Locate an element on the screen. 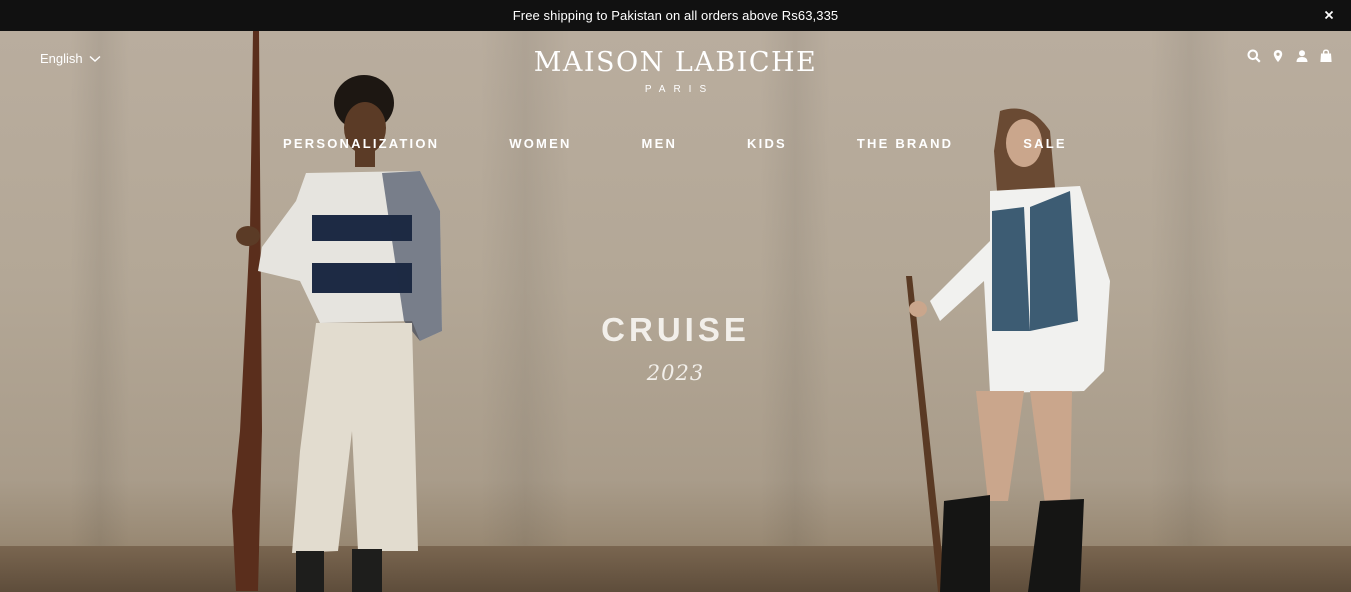 The height and width of the screenshot is (592, 1351). user-icon is located at coordinates (1302, 56).